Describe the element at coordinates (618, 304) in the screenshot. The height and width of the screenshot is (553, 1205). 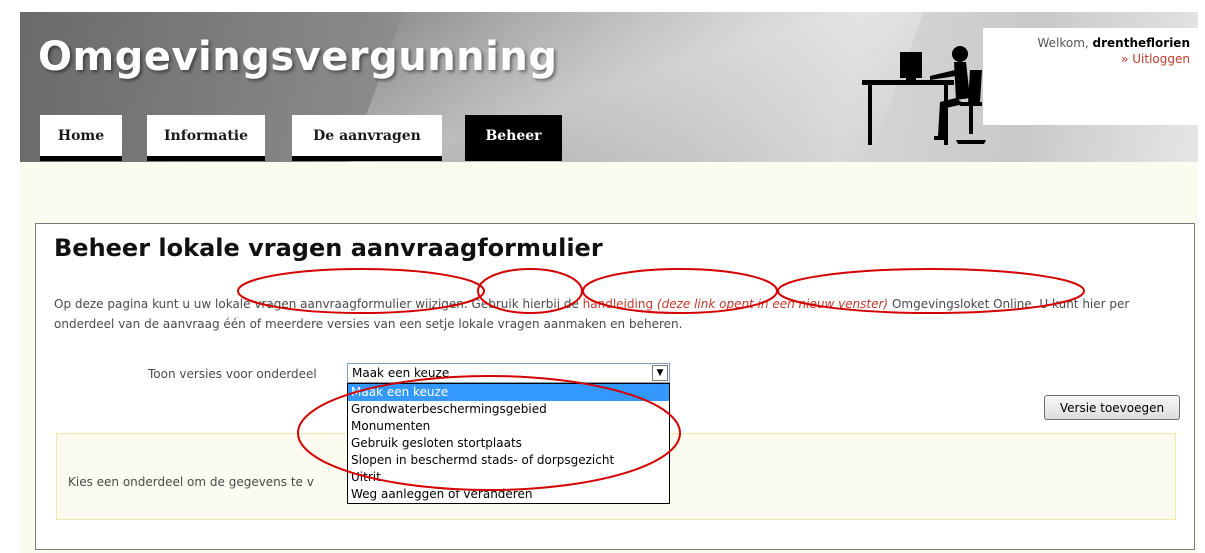
I see `handleiding-link: handleiding` at that location.